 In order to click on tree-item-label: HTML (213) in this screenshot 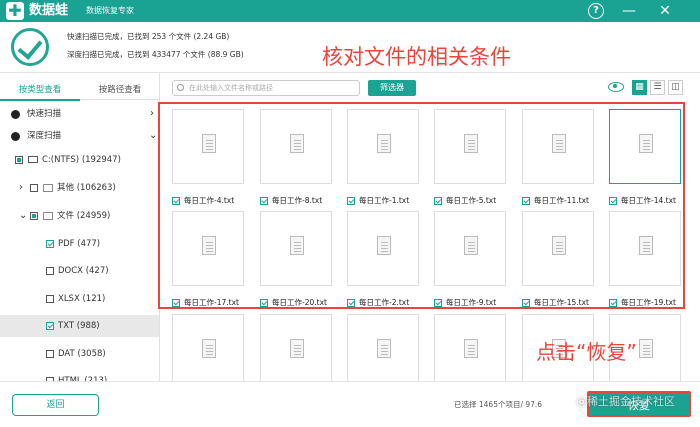, I will do `click(83, 378)`.